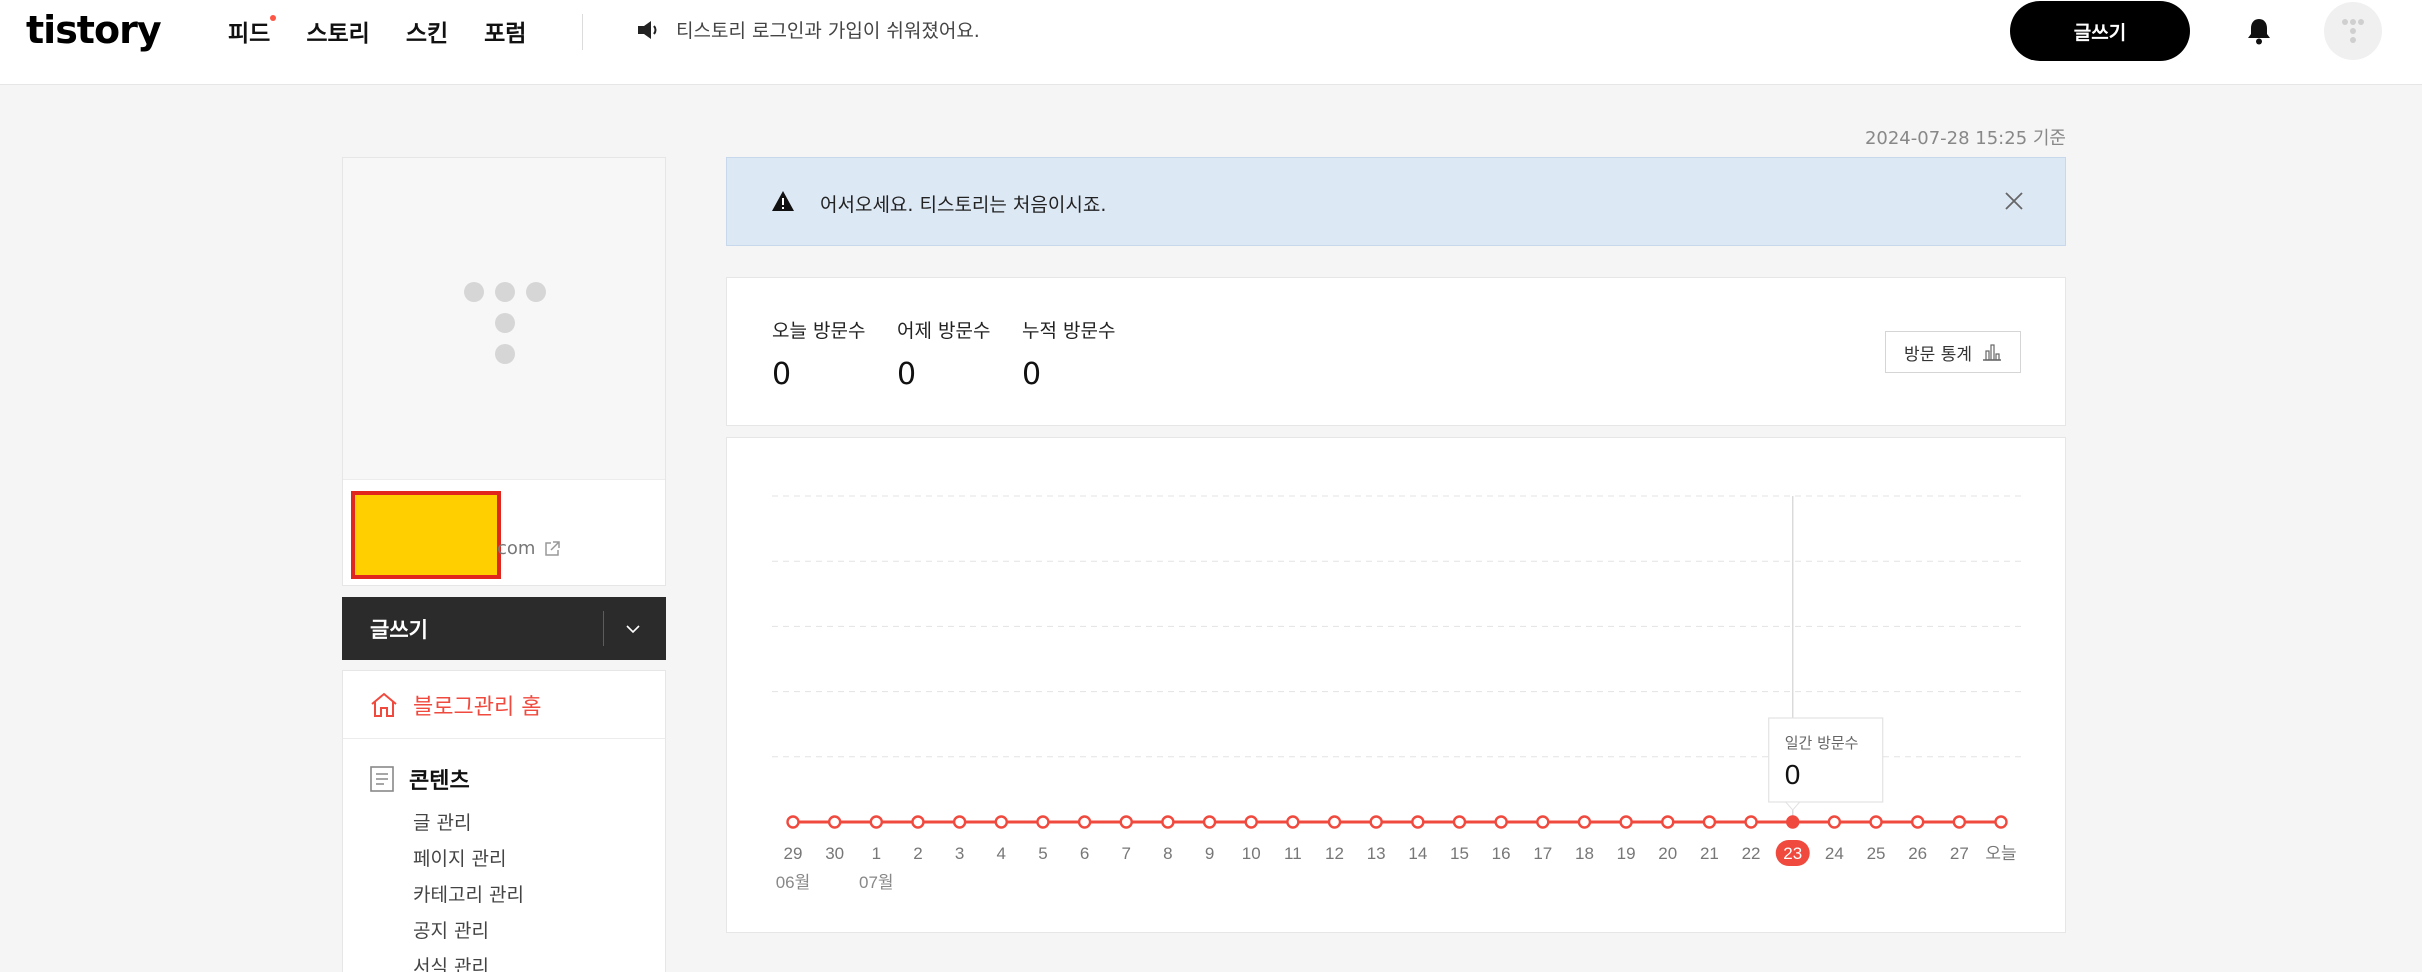 This screenshot has height=972, width=2422. What do you see at coordinates (426, 535) in the screenshot?
I see `redacted-blog-name` at bounding box center [426, 535].